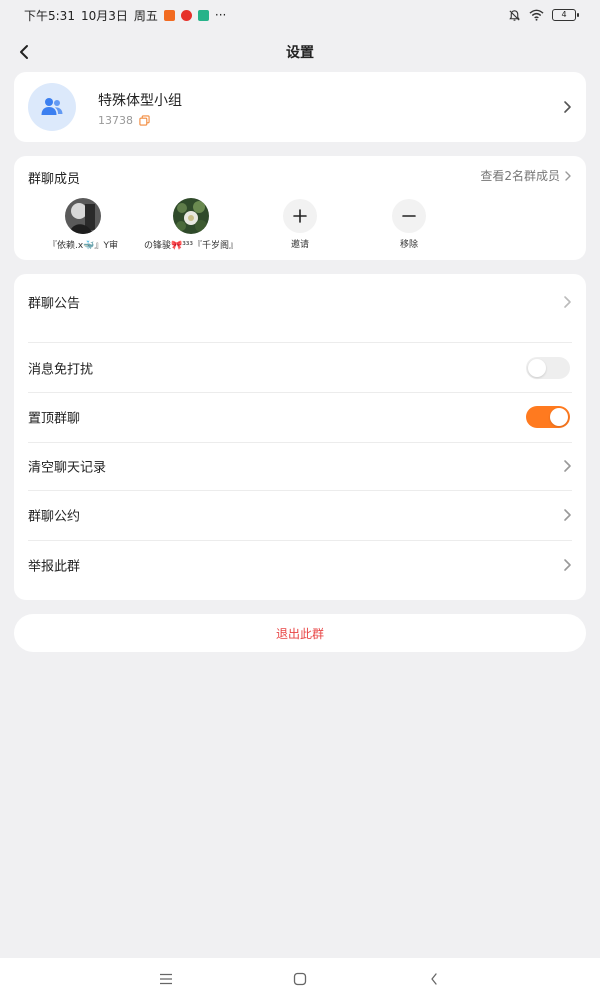 This screenshot has width=600, height=1000. I want to click on member-item: の锋骏🎀³³³『千岁阁』, so click(191, 224).